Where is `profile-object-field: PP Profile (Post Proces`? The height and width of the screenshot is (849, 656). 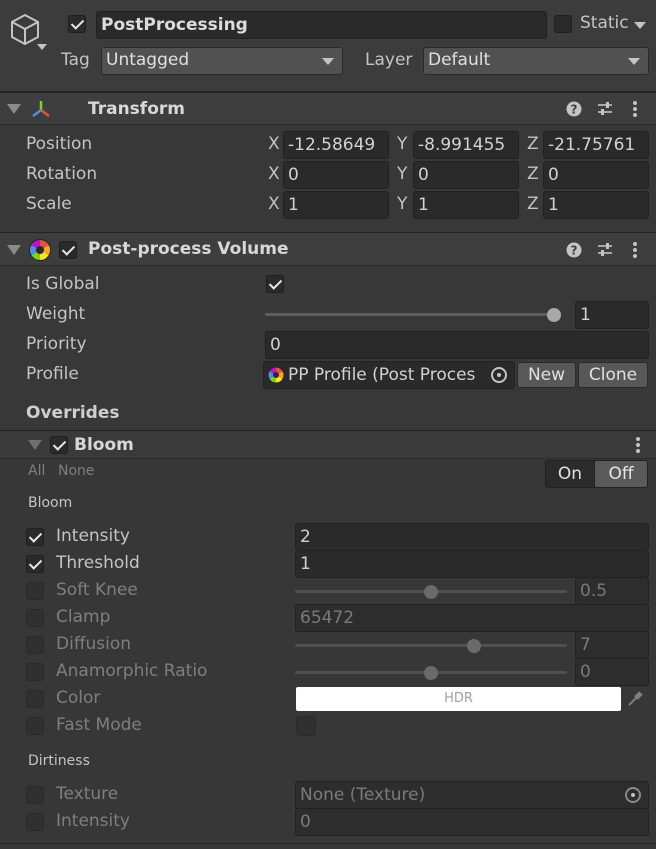 profile-object-field: PP Profile (Post Proces is located at coordinates (389, 375).